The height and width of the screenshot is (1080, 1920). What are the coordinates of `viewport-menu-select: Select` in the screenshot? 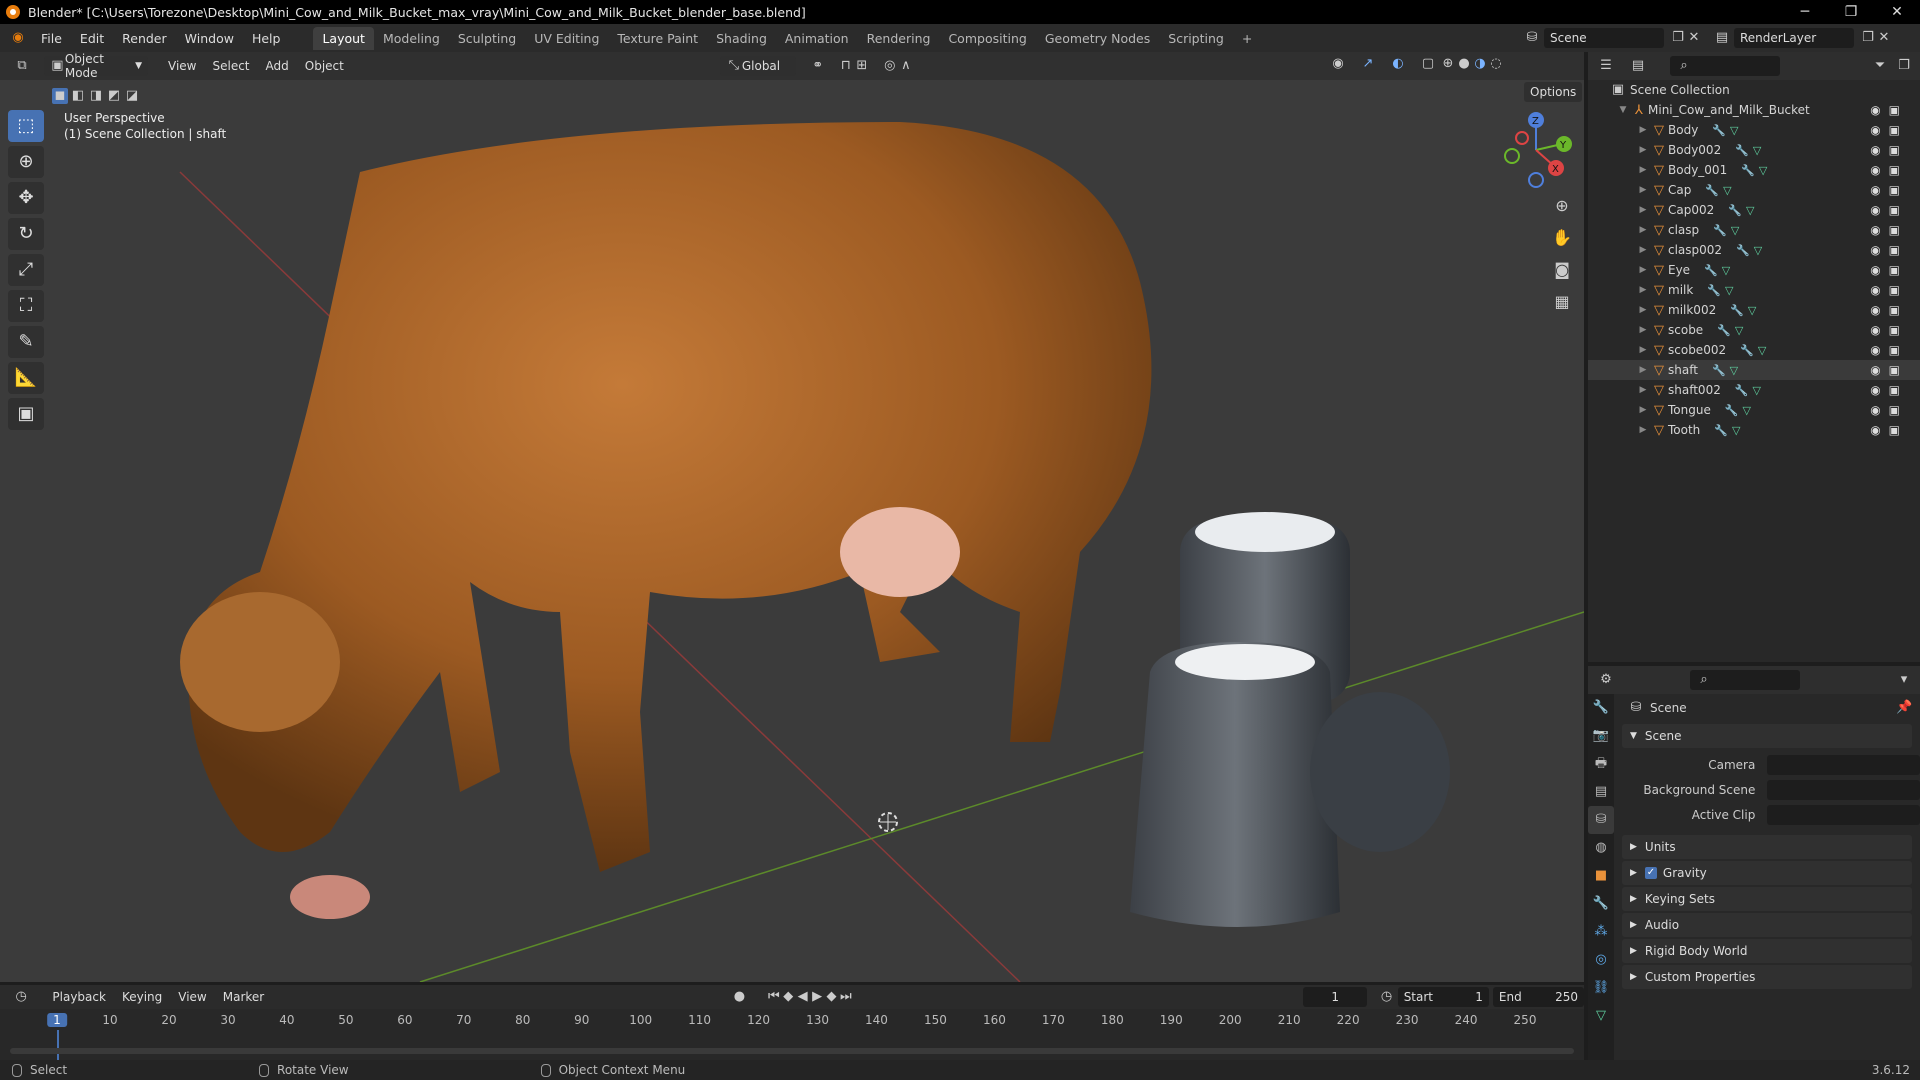 It's located at (230, 66).